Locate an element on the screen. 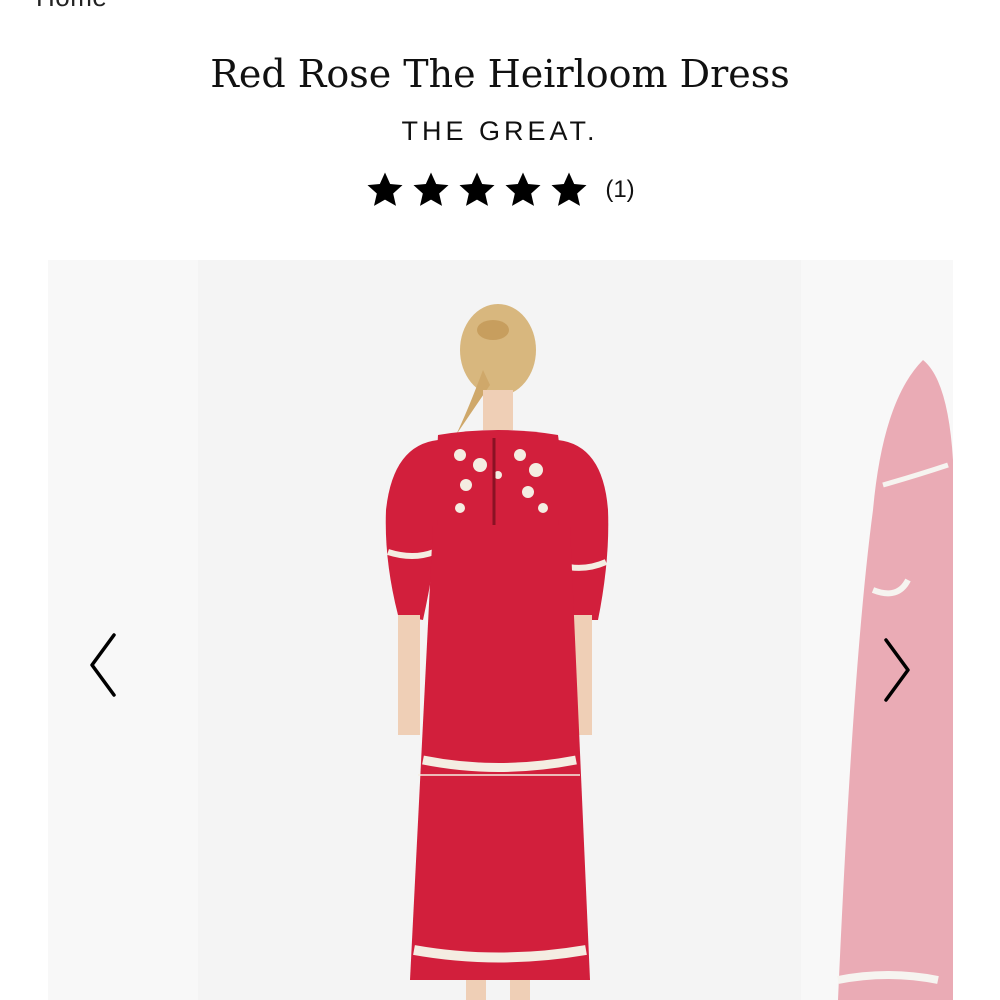 This screenshot has width=1000, height=1000. product-brand: THE GREAT. is located at coordinates (500, 131).